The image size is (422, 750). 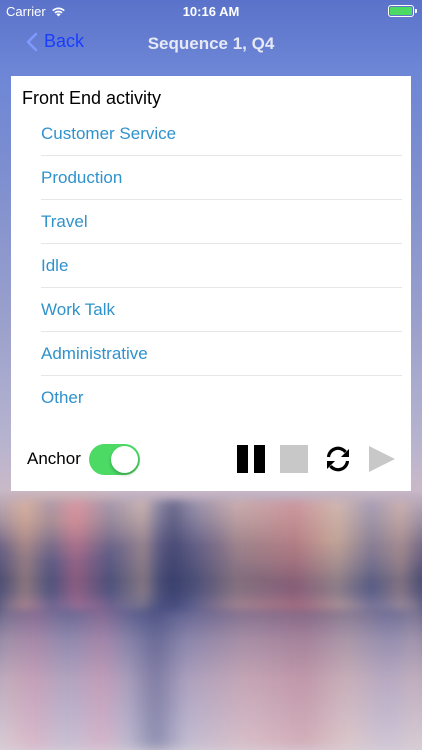 I want to click on anchor-label: Anchor, so click(x=54, y=458).